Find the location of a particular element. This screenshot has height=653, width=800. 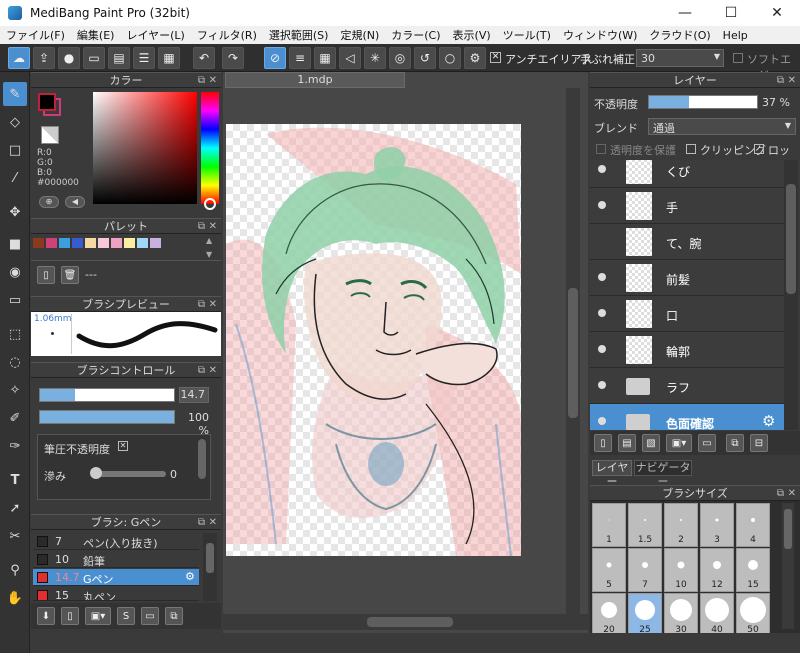

brush-item: 15 丸ペン is located at coordinates (116, 594).